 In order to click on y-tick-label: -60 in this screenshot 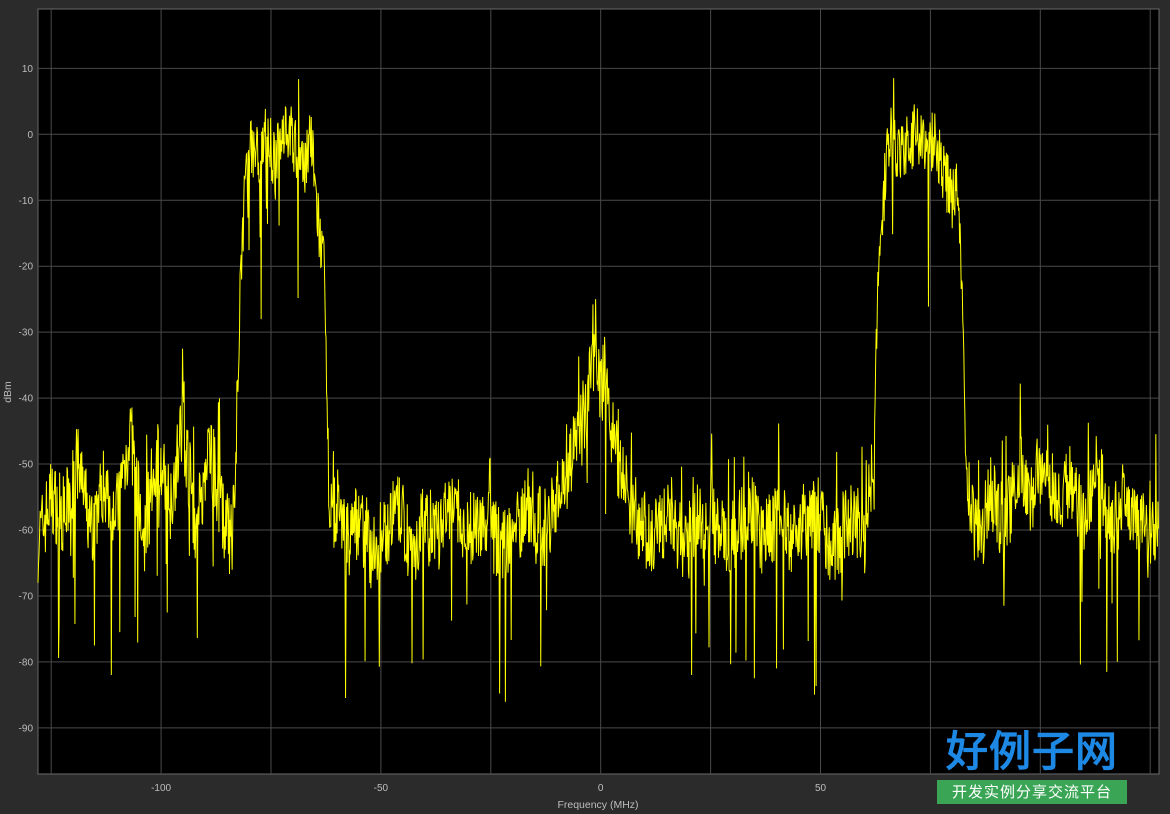, I will do `click(26, 530)`.